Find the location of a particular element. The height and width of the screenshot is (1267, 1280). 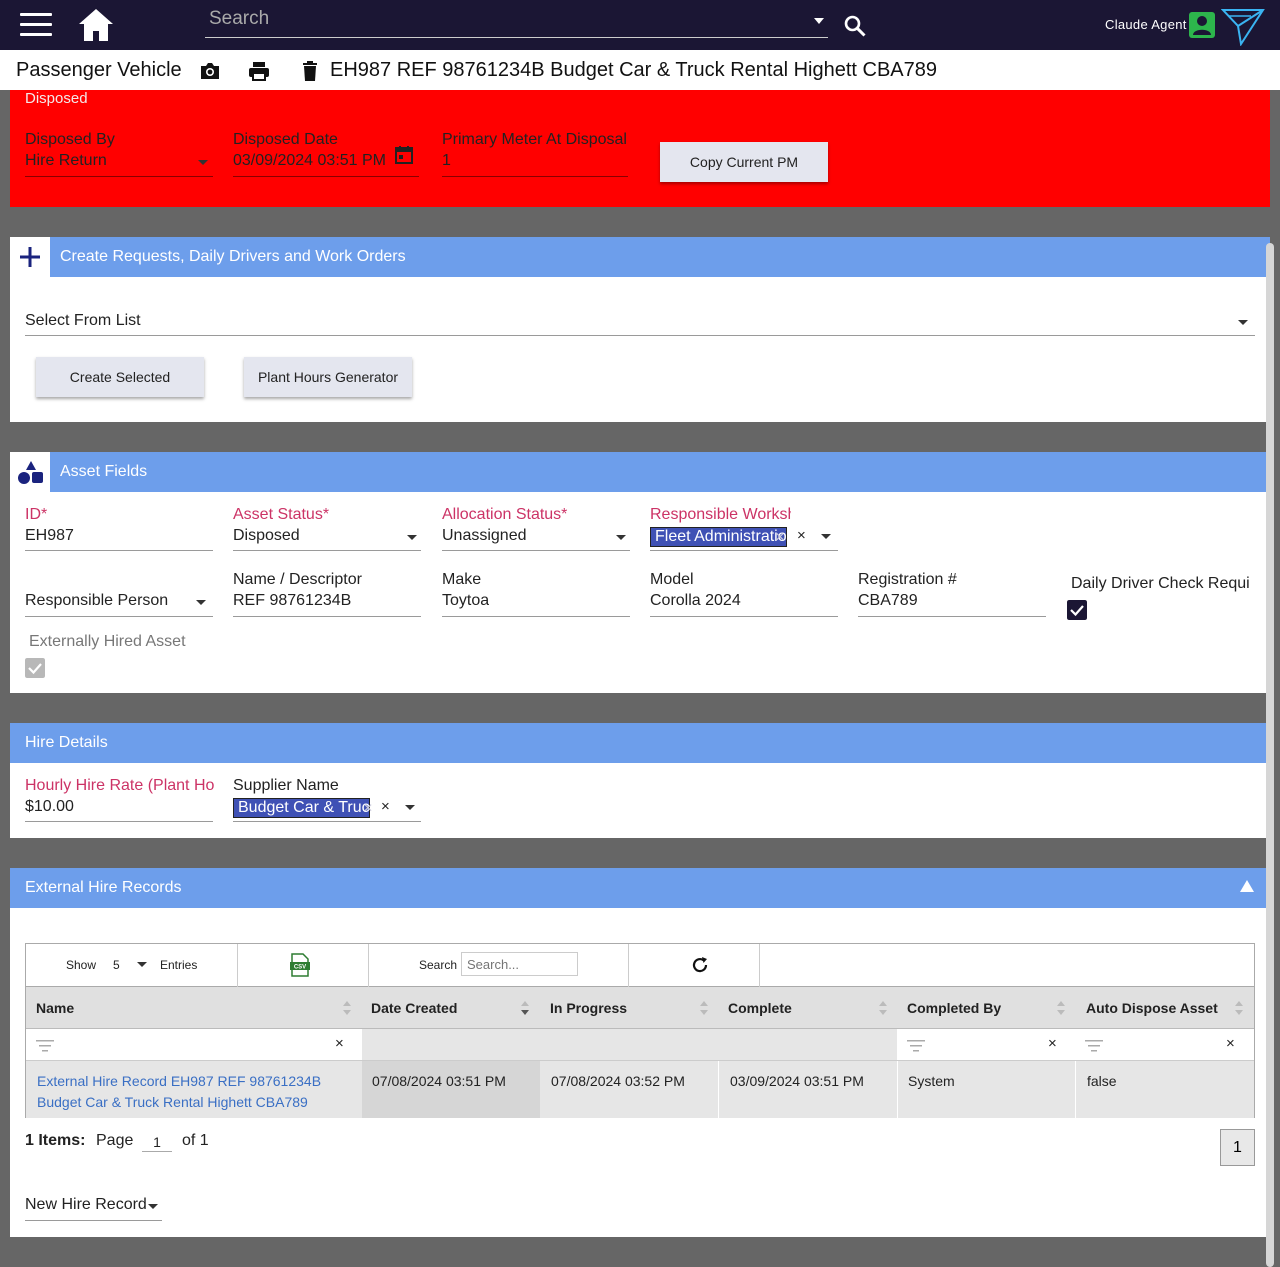

menu-icon is located at coordinates (36, 25).